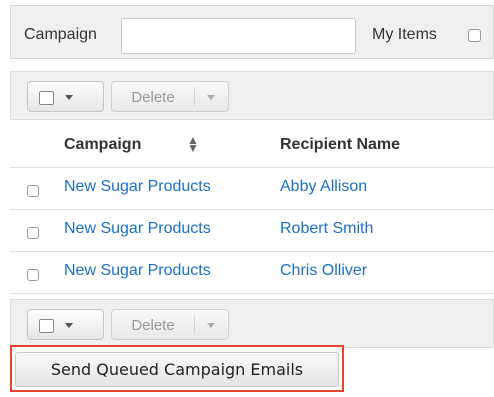 The image size is (494, 397). Describe the element at coordinates (252, 144) in the screenshot. I see `table-header: Campaign ▲ ▼ Recipient Name` at that location.